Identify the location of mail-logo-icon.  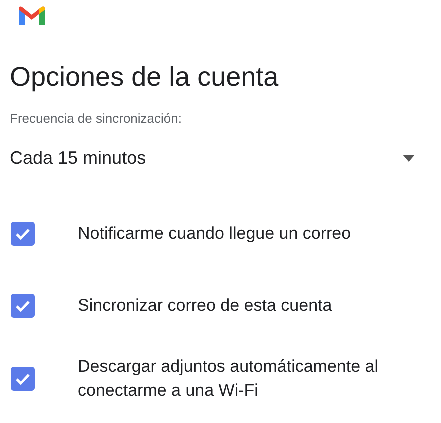
(32, 16).